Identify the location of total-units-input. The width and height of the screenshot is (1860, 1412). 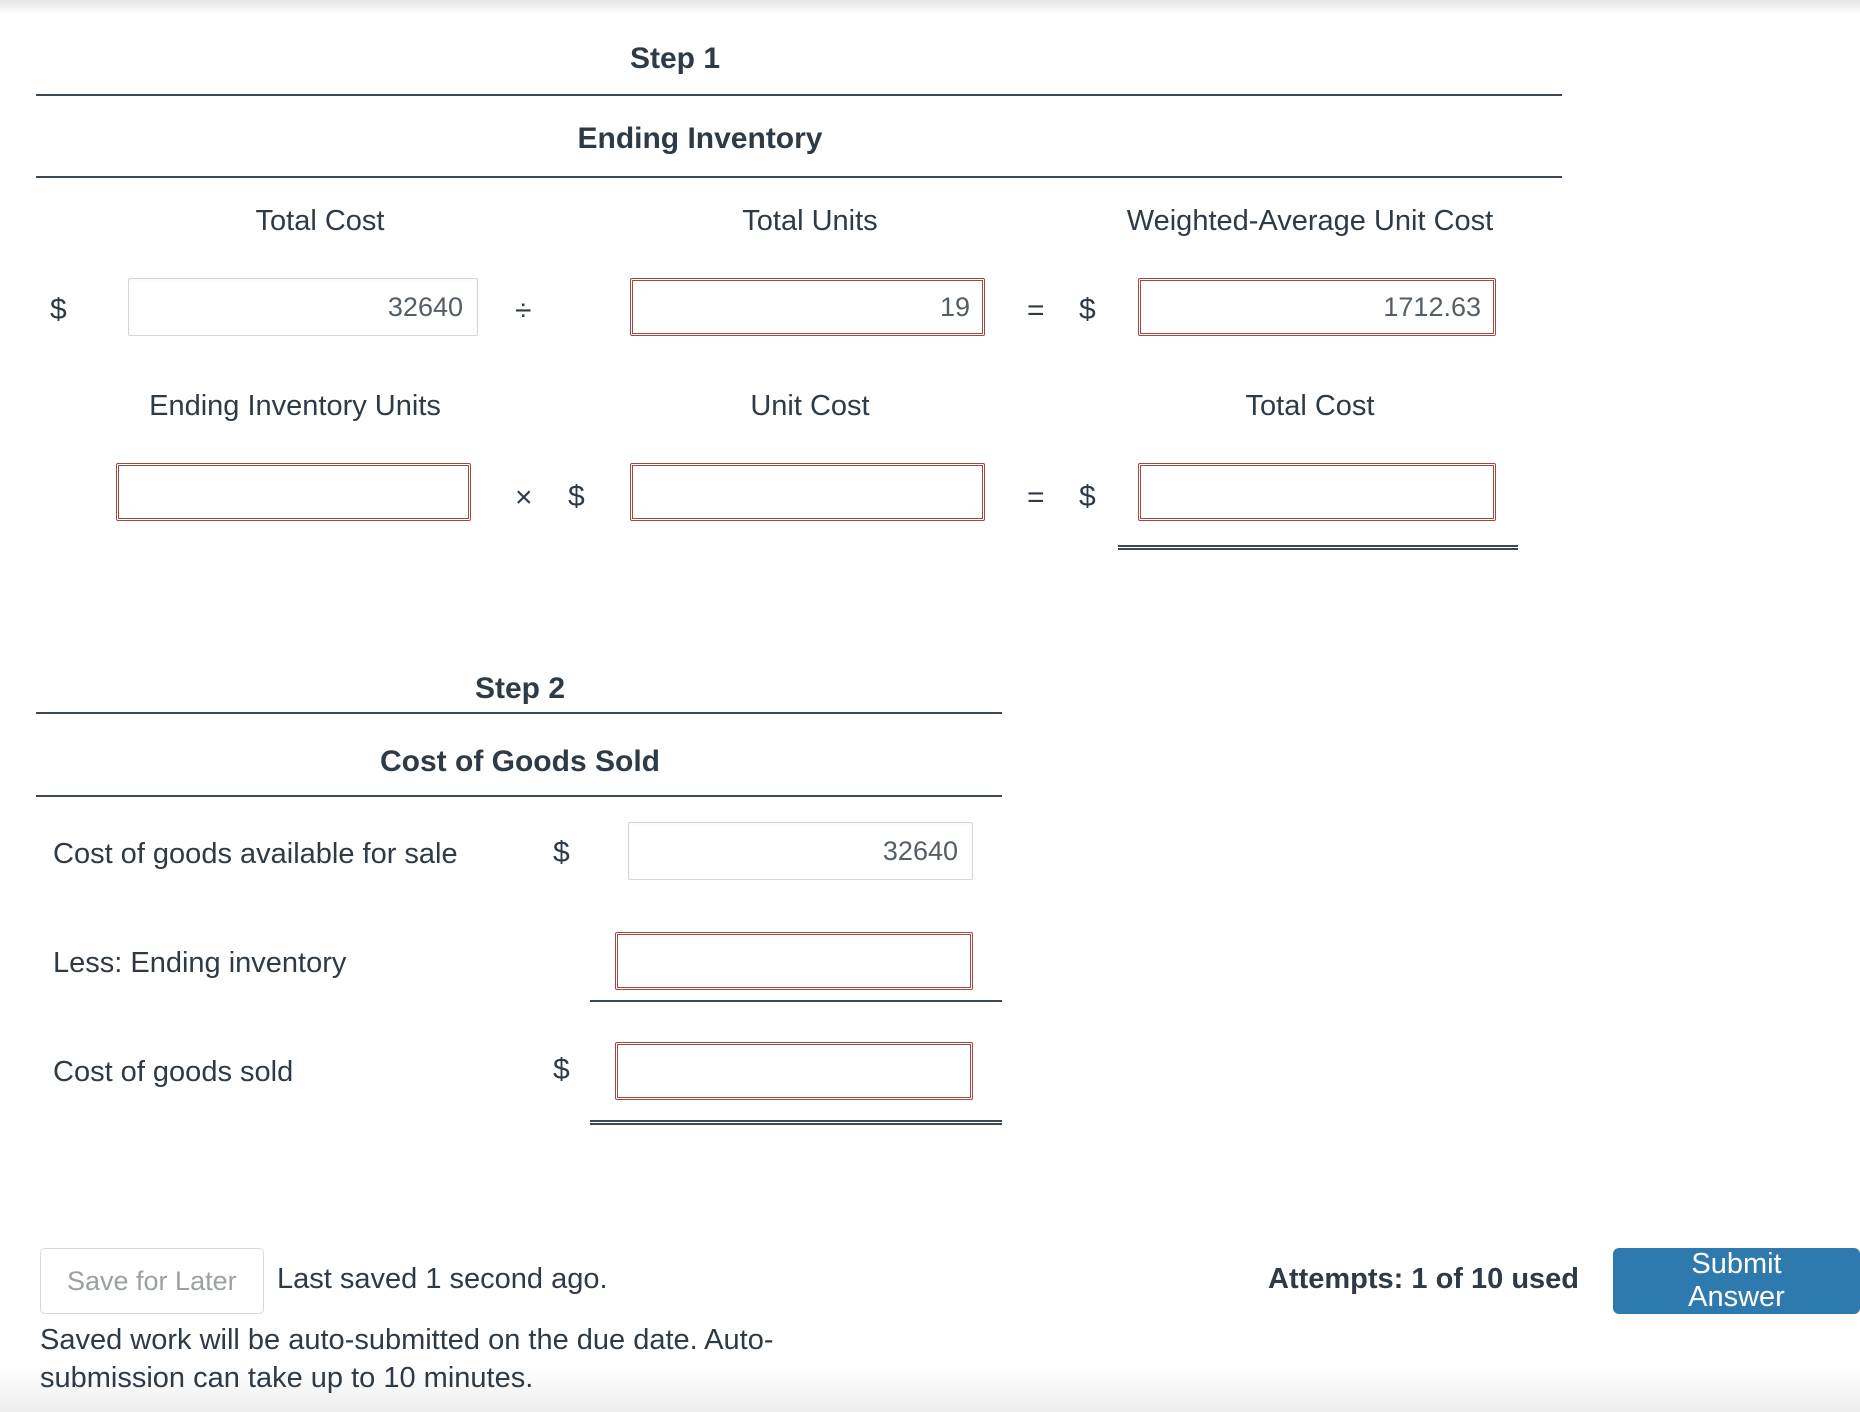
(807, 307).